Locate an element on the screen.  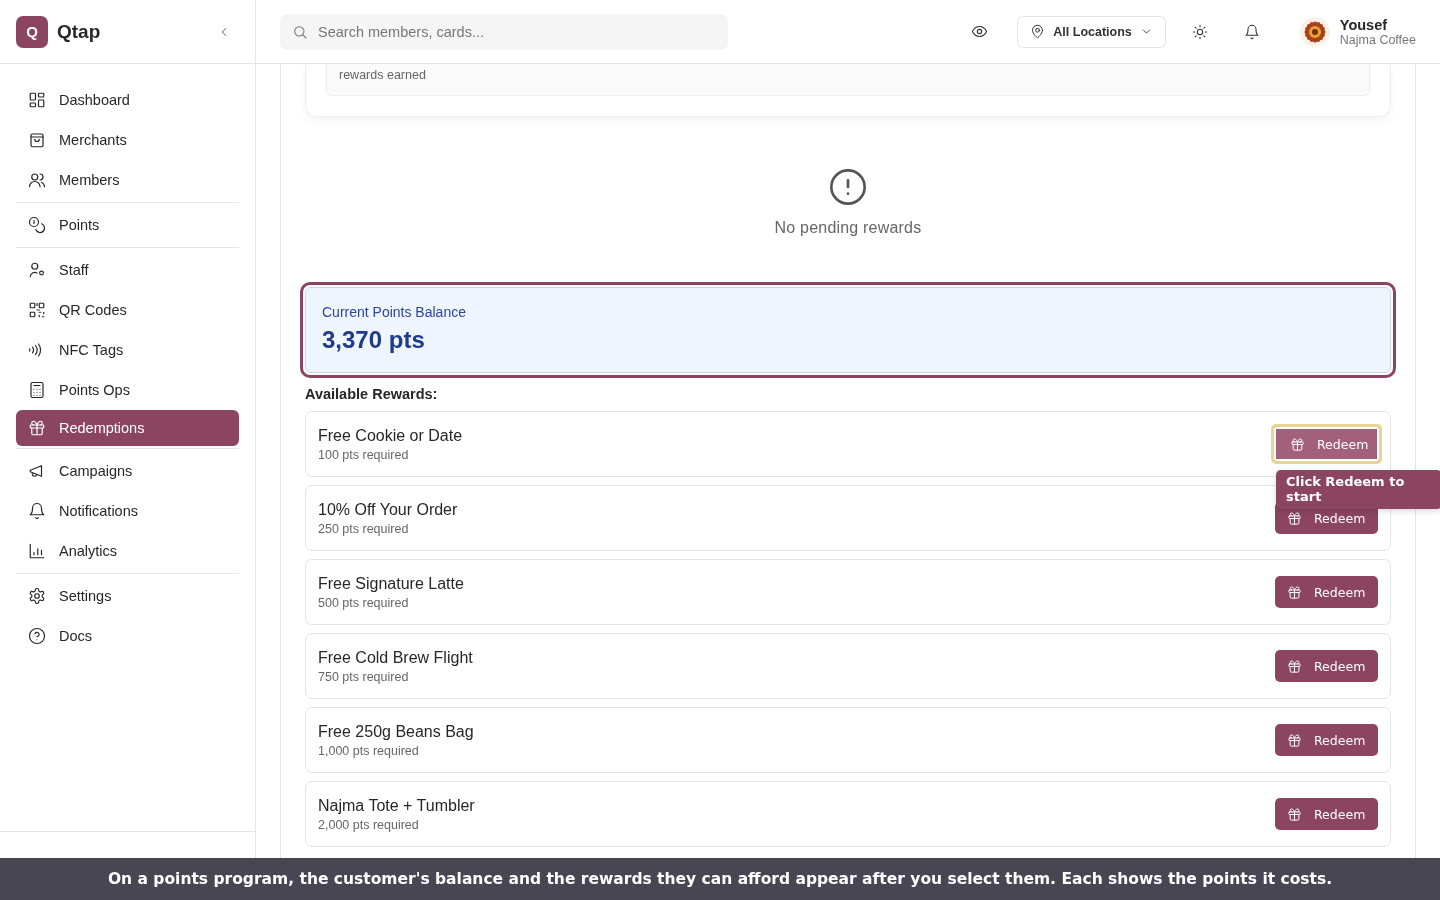
settings-icon is located at coordinates (37, 596).